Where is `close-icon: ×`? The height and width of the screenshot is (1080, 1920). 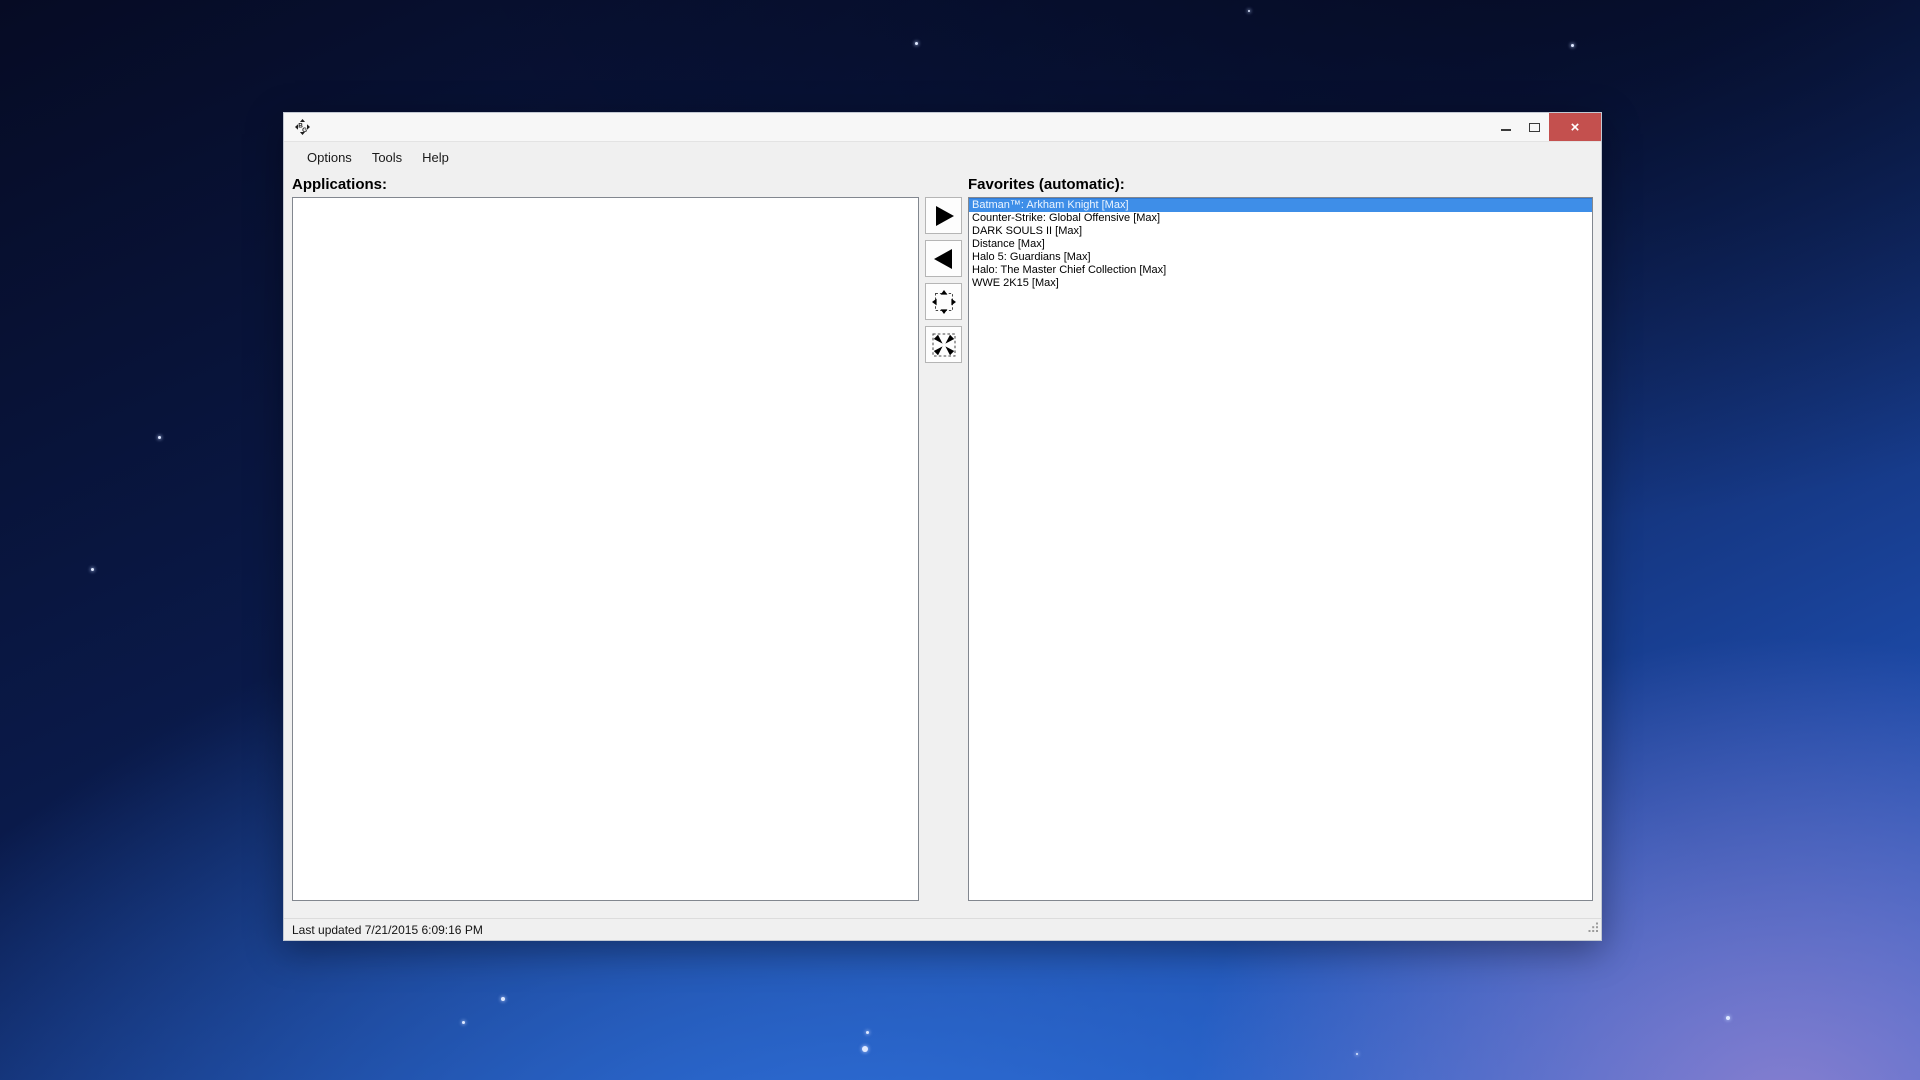
close-icon: × is located at coordinates (1575, 127).